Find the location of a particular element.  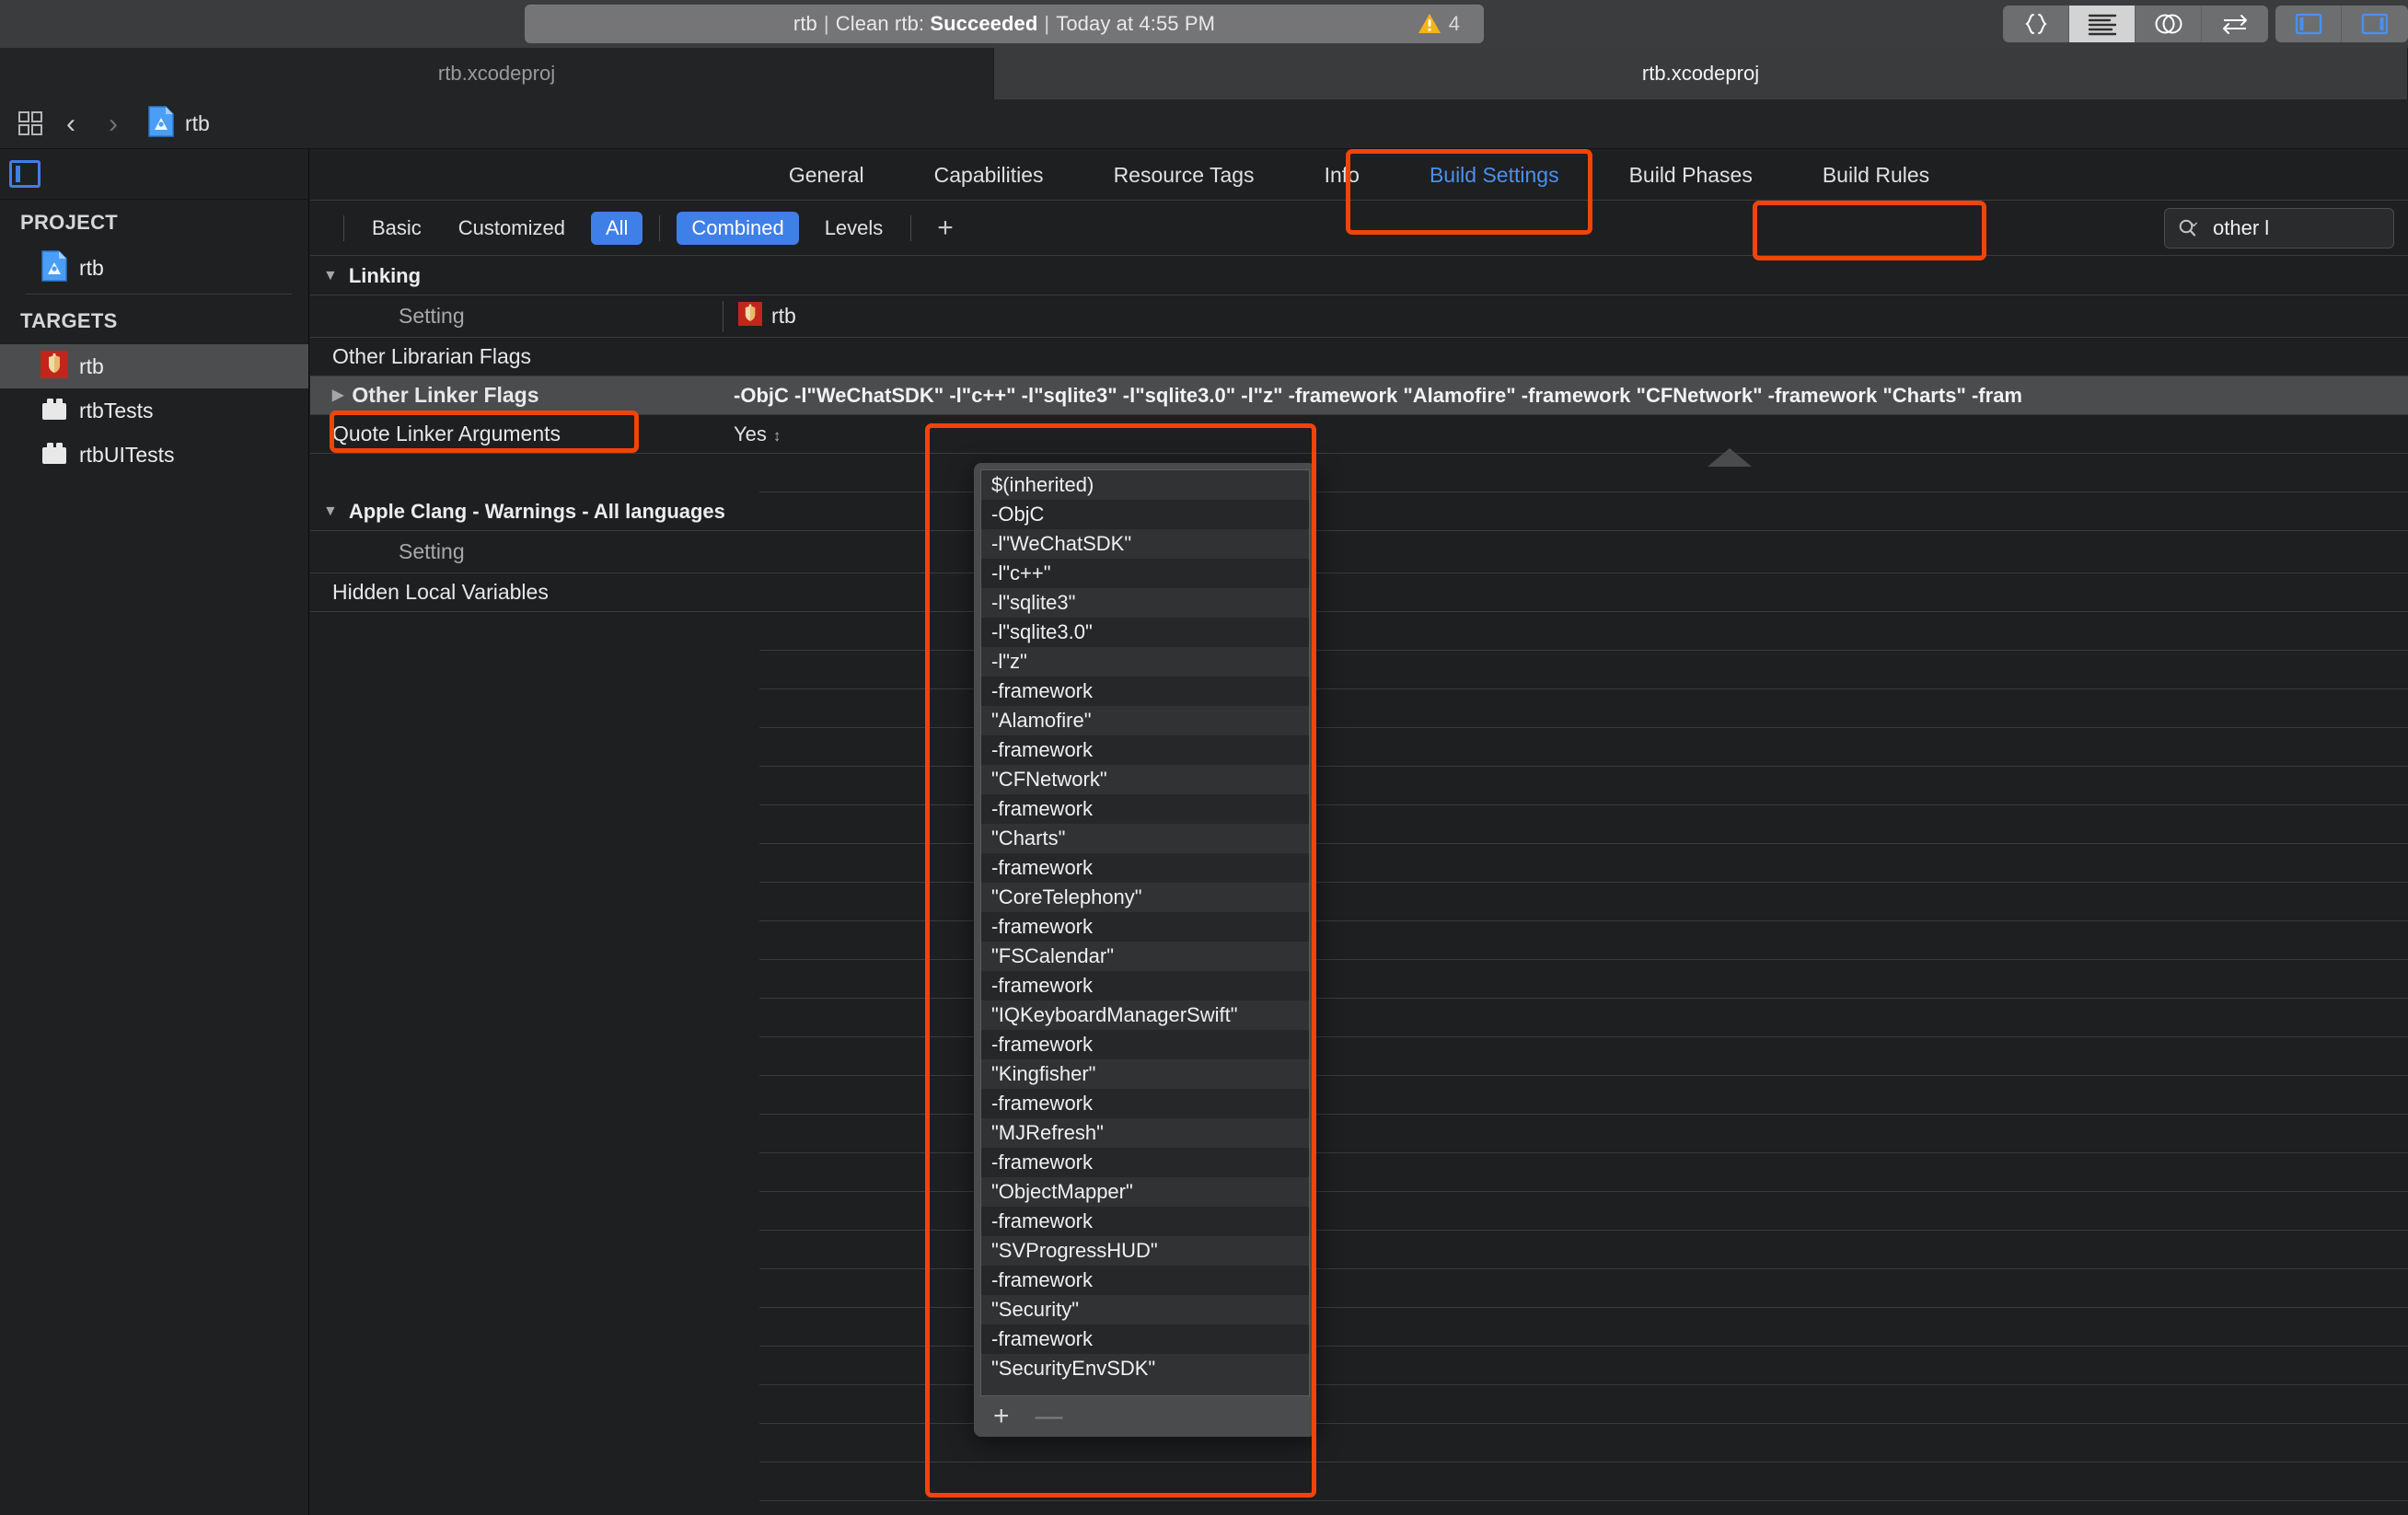

sidebar-header is located at coordinates (154, 174).